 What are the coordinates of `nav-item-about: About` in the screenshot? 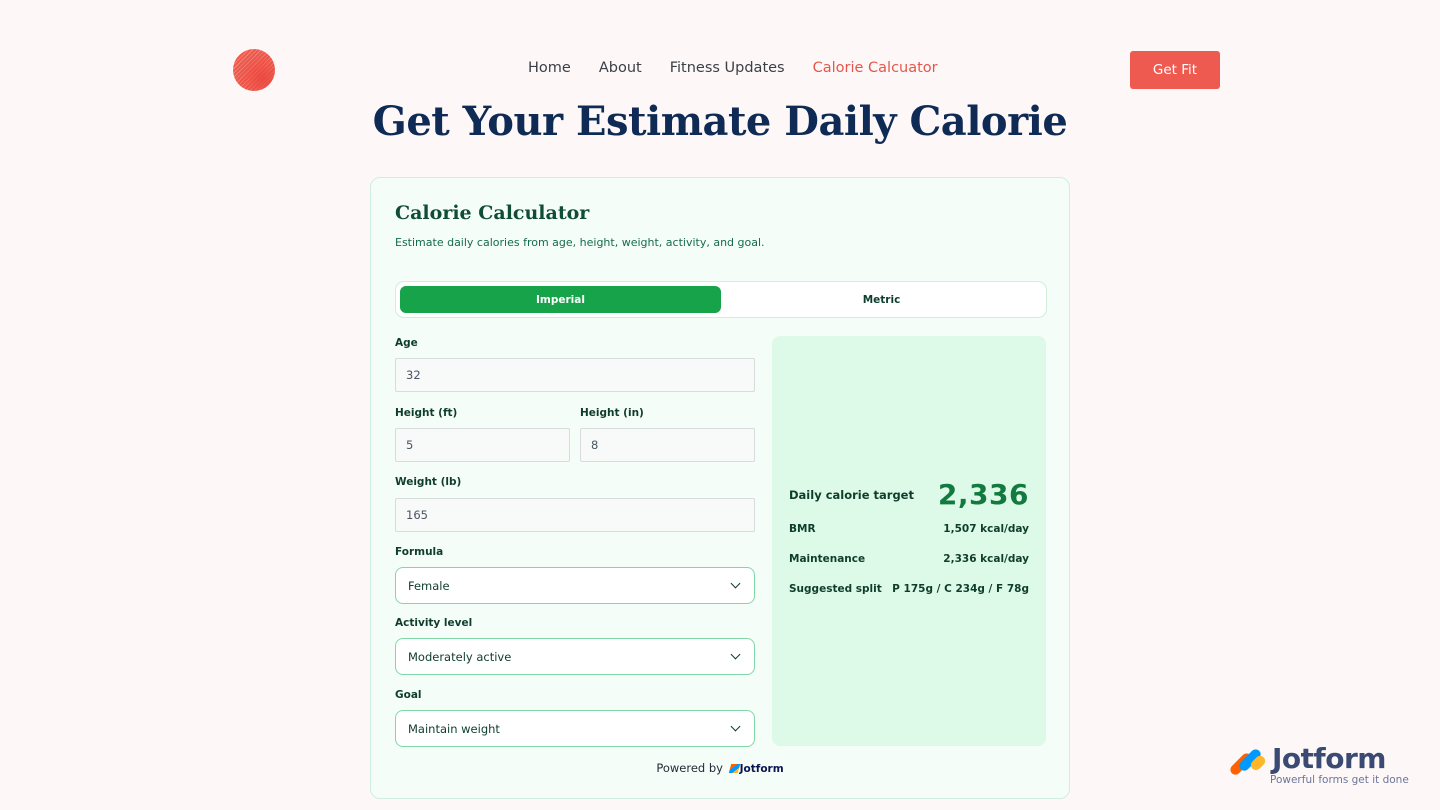 It's located at (620, 68).